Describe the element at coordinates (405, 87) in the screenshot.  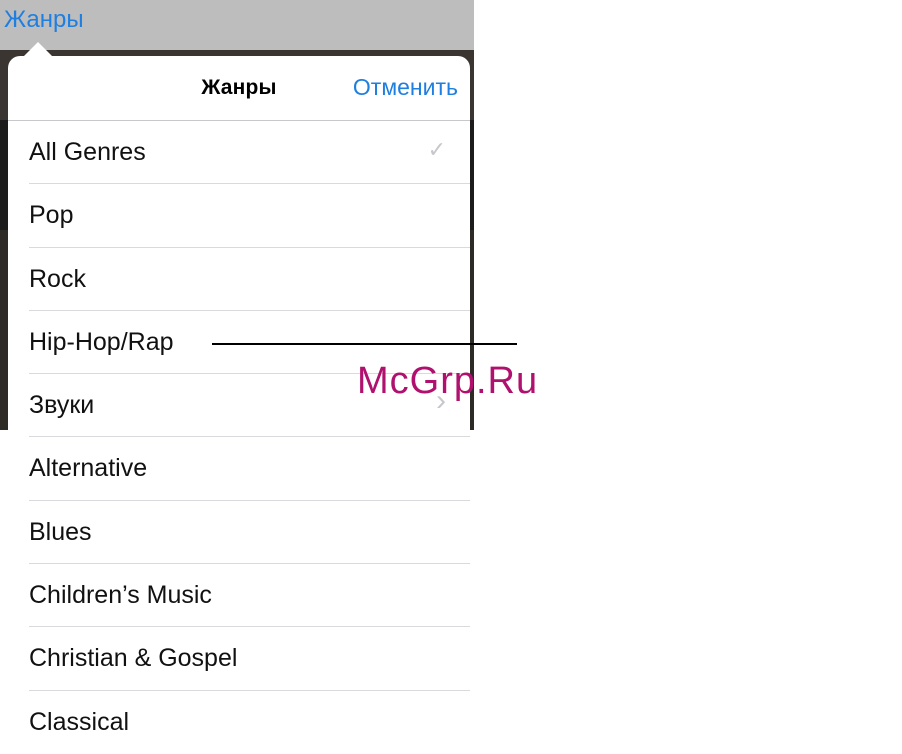
I see `cancel-button: Отменить` at that location.